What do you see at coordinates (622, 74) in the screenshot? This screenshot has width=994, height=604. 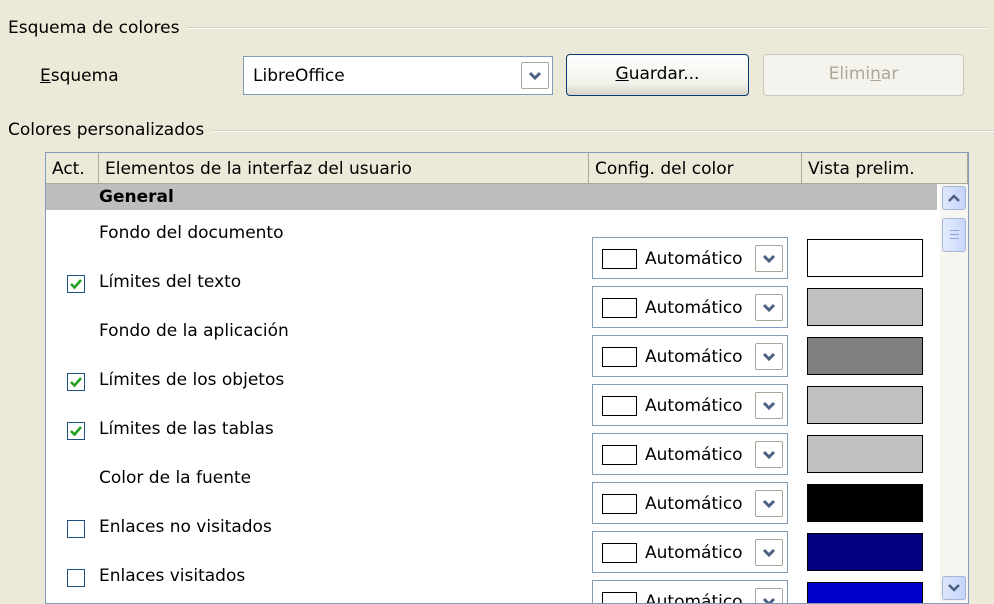 I see `save-button-mnemonic: G` at bounding box center [622, 74].